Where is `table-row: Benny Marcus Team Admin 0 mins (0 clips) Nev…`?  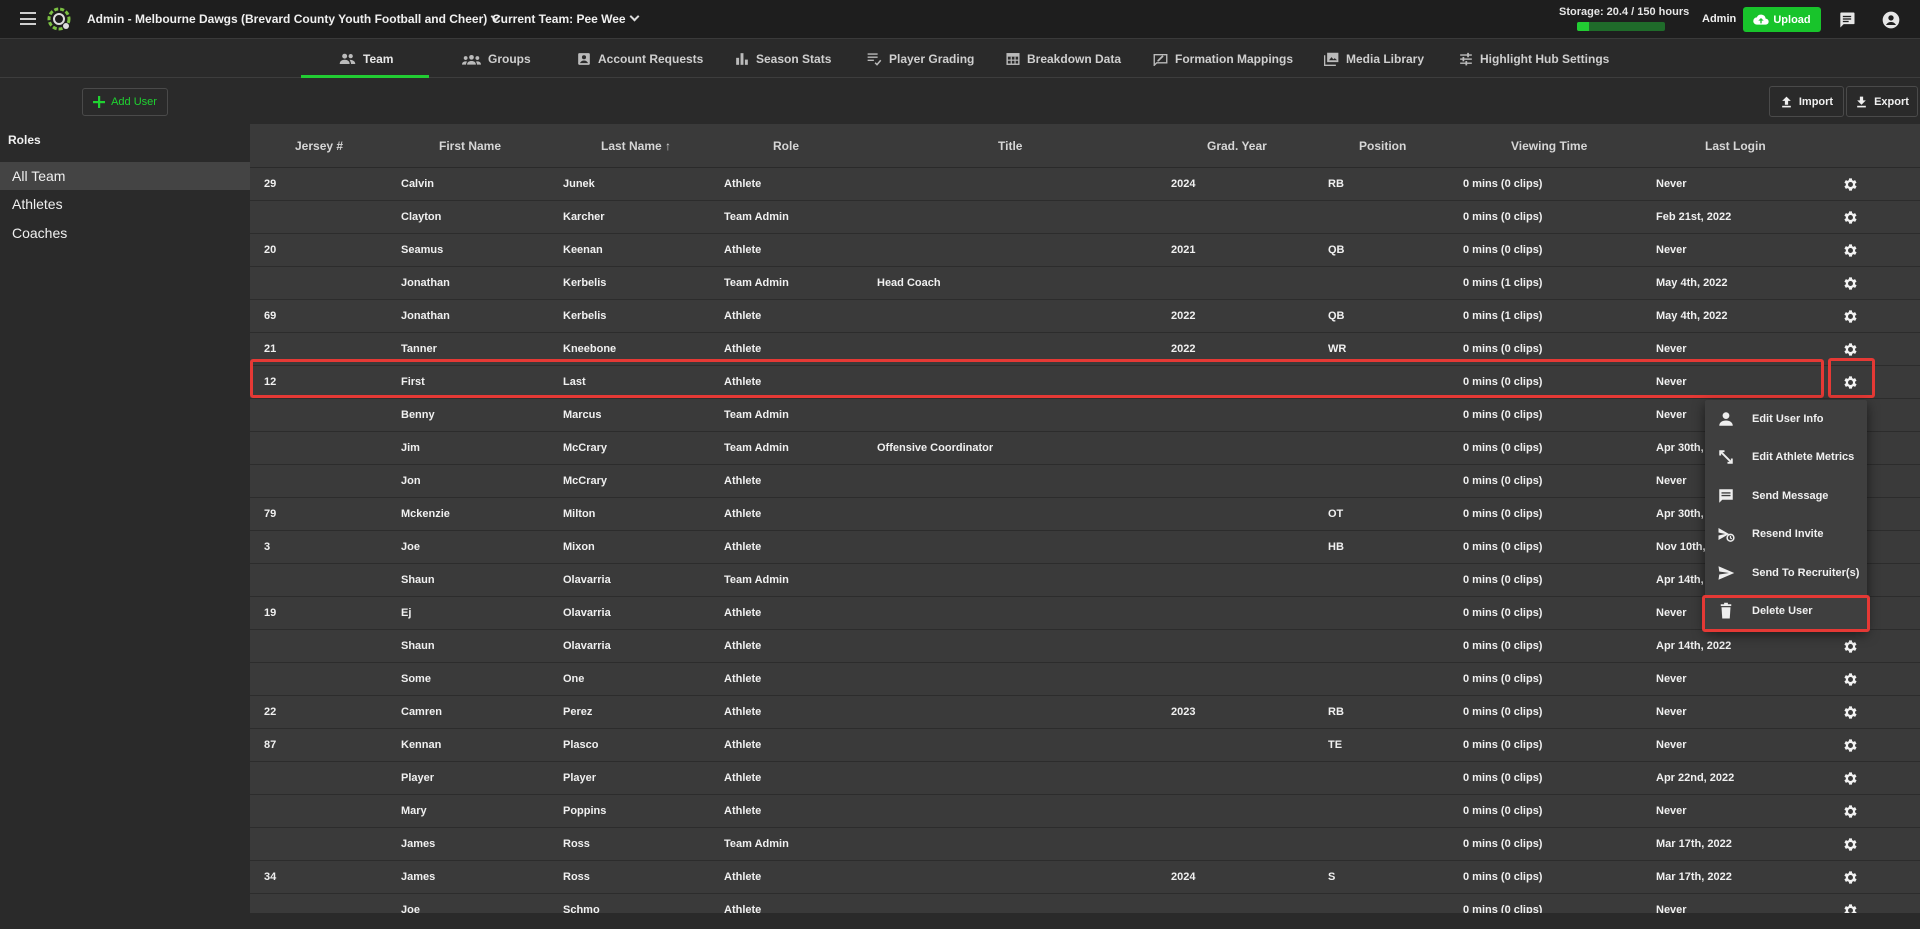
table-row: Benny Marcus Team Admin 0 mins (0 clips) Nev… is located at coordinates (1085, 415).